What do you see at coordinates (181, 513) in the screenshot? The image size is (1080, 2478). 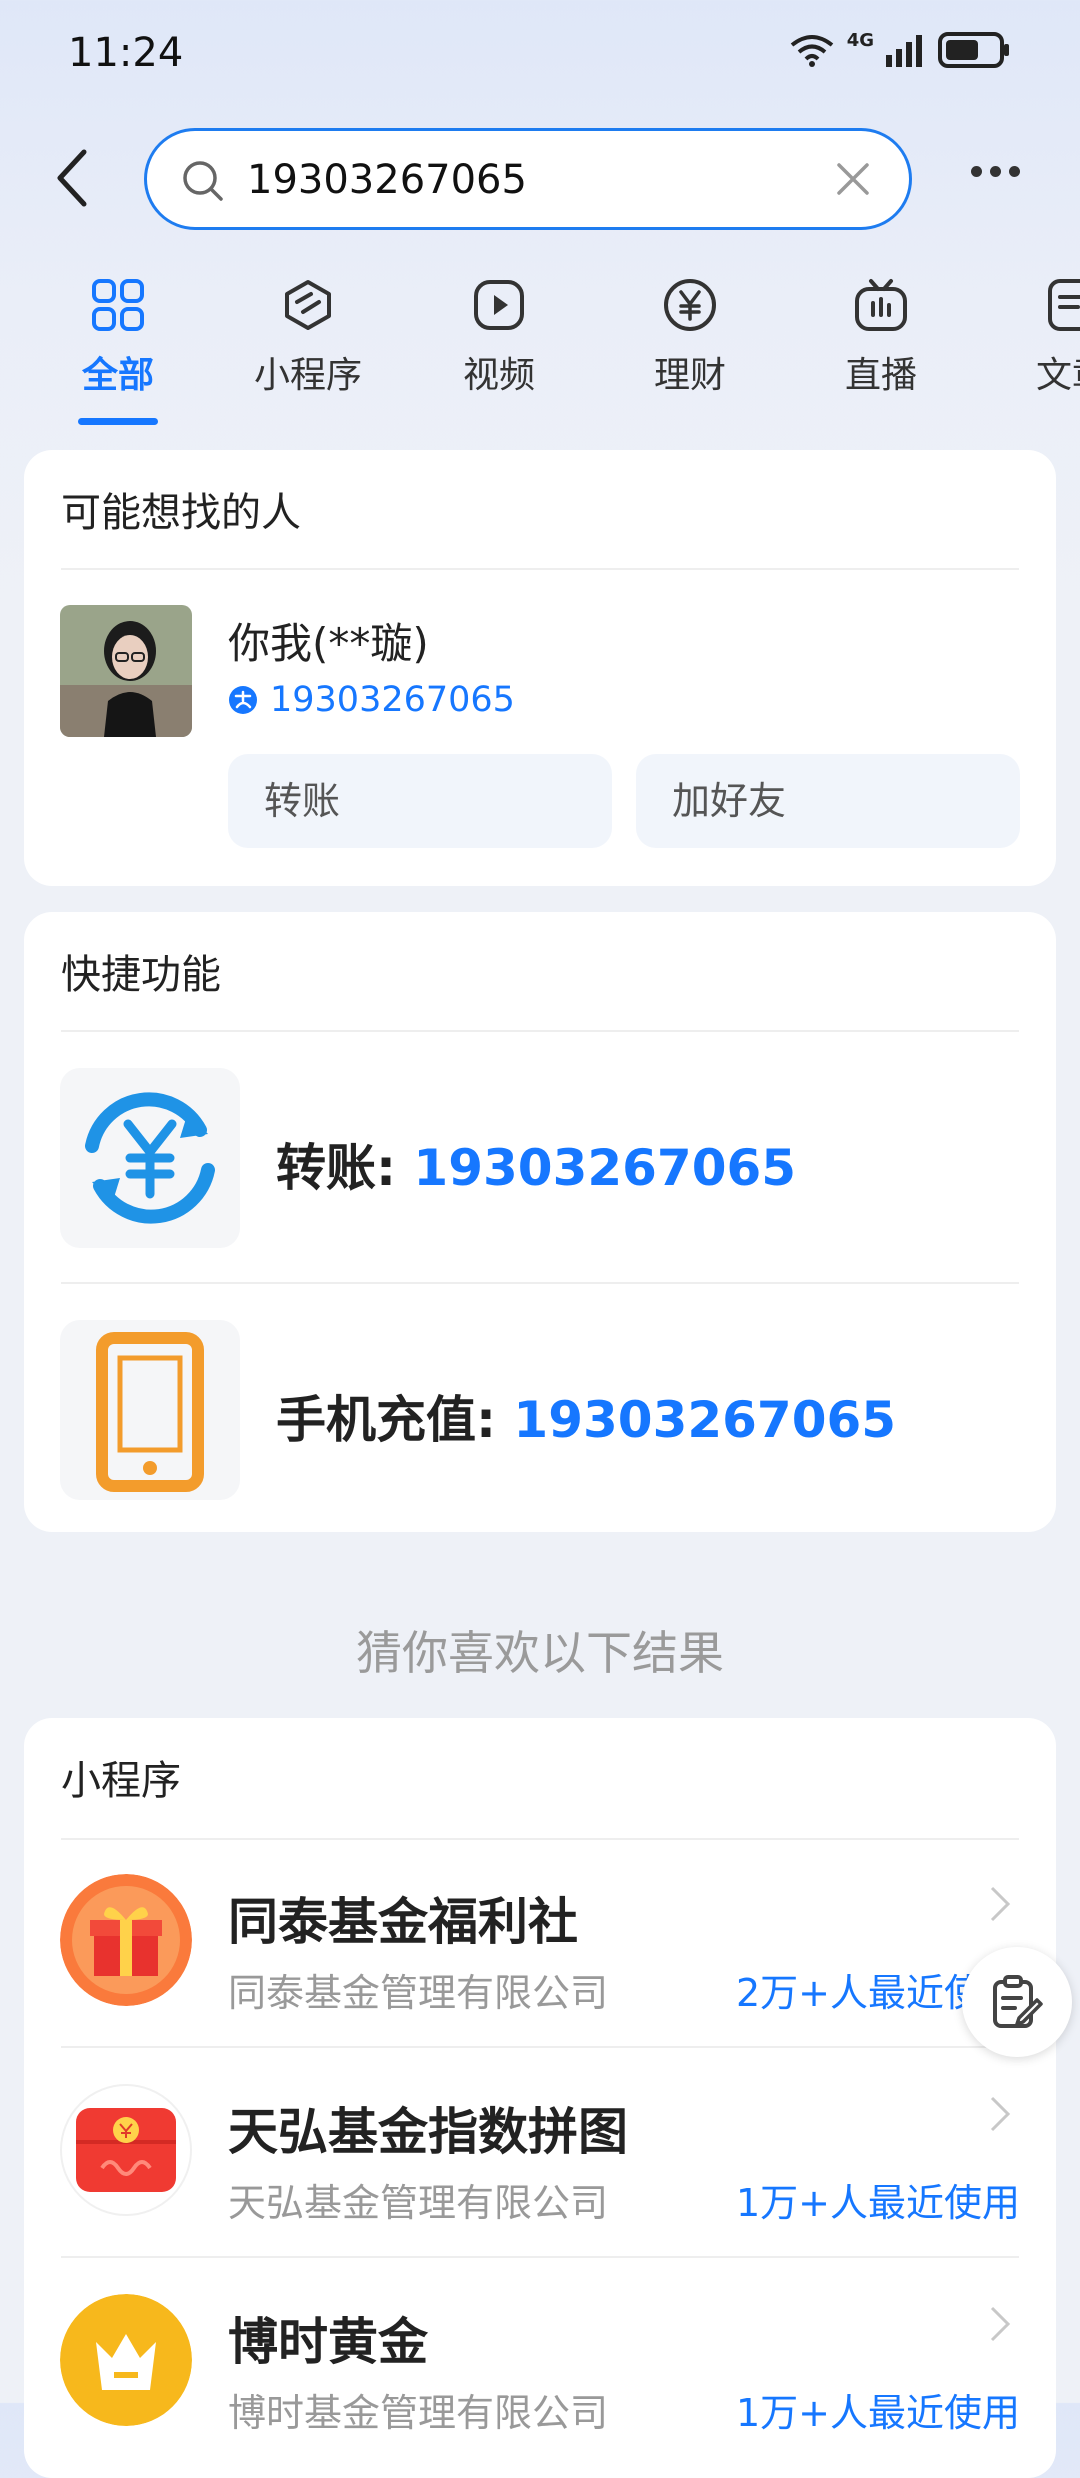 I see `people-card-title: 可能想找的人` at bounding box center [181, 513].